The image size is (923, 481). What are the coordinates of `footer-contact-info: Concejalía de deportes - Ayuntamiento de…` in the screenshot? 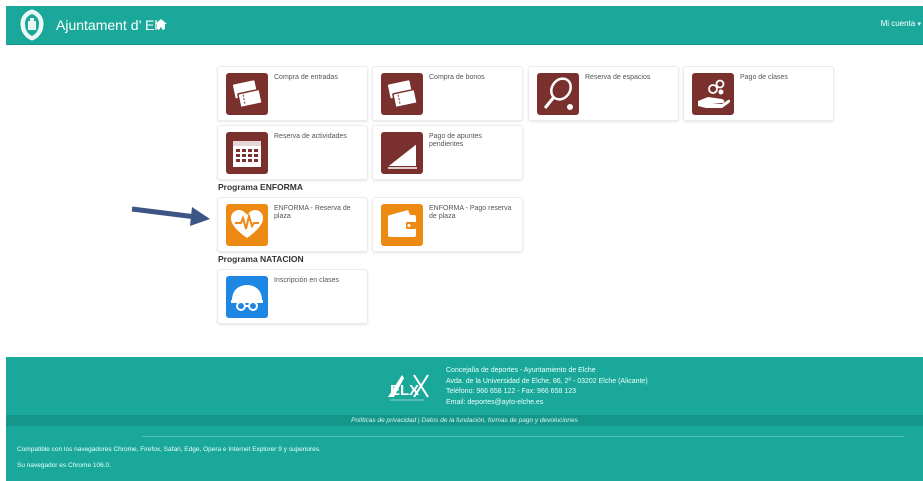 It's located at (547, 387).